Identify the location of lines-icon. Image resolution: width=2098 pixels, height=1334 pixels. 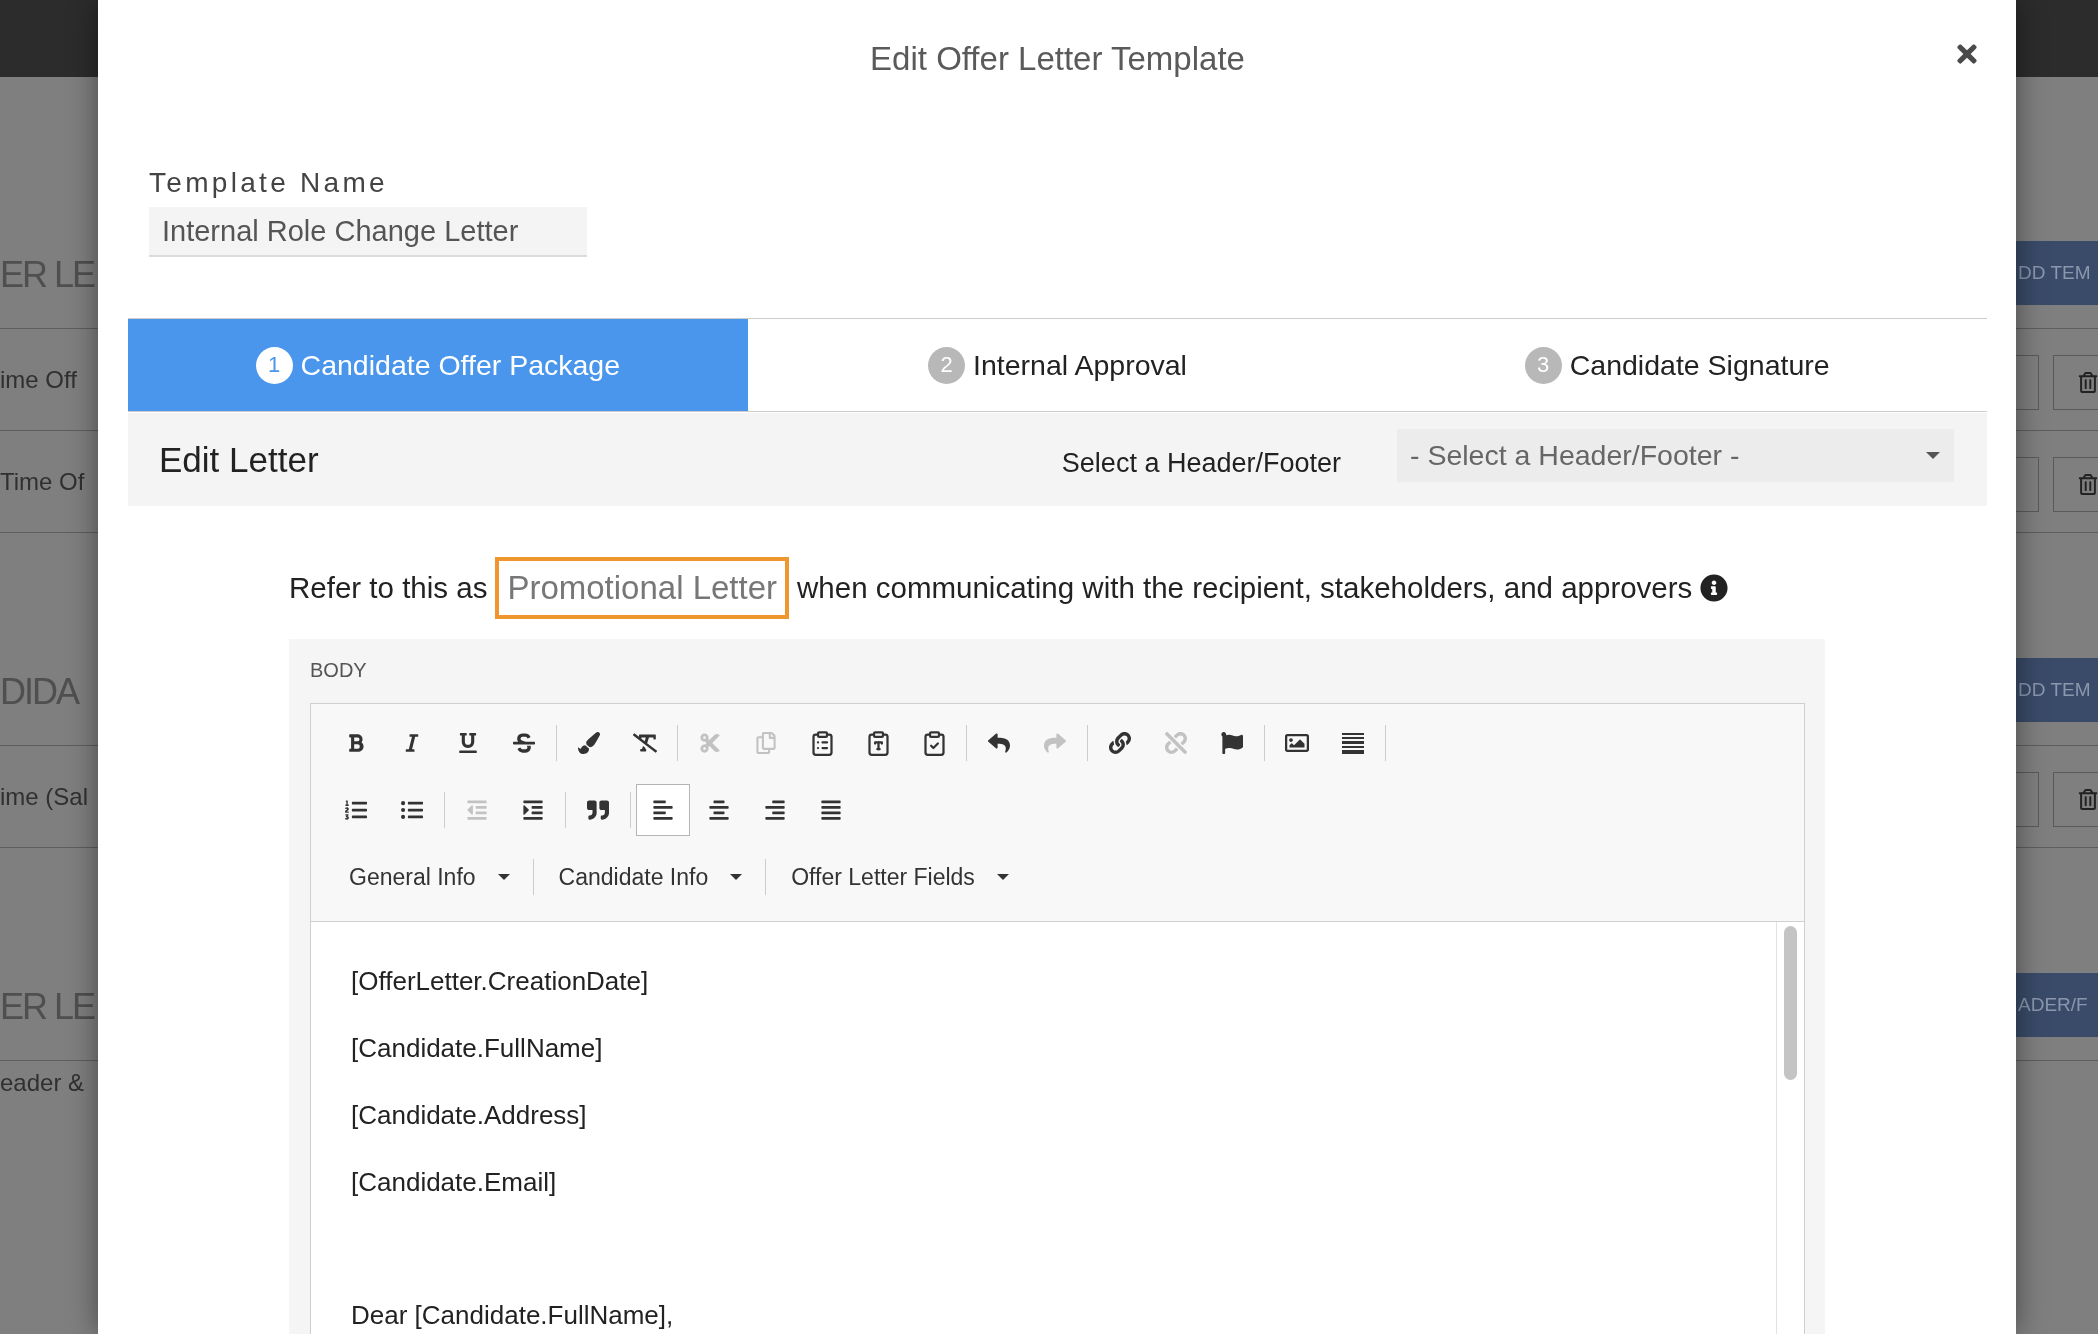
(1353, 743).